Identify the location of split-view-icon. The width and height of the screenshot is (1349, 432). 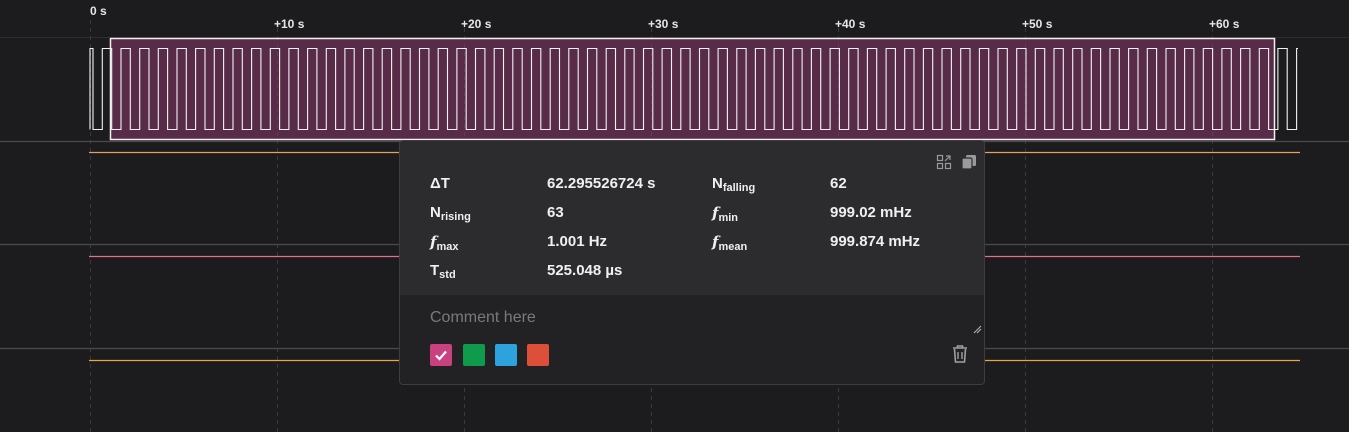
(944, 162).